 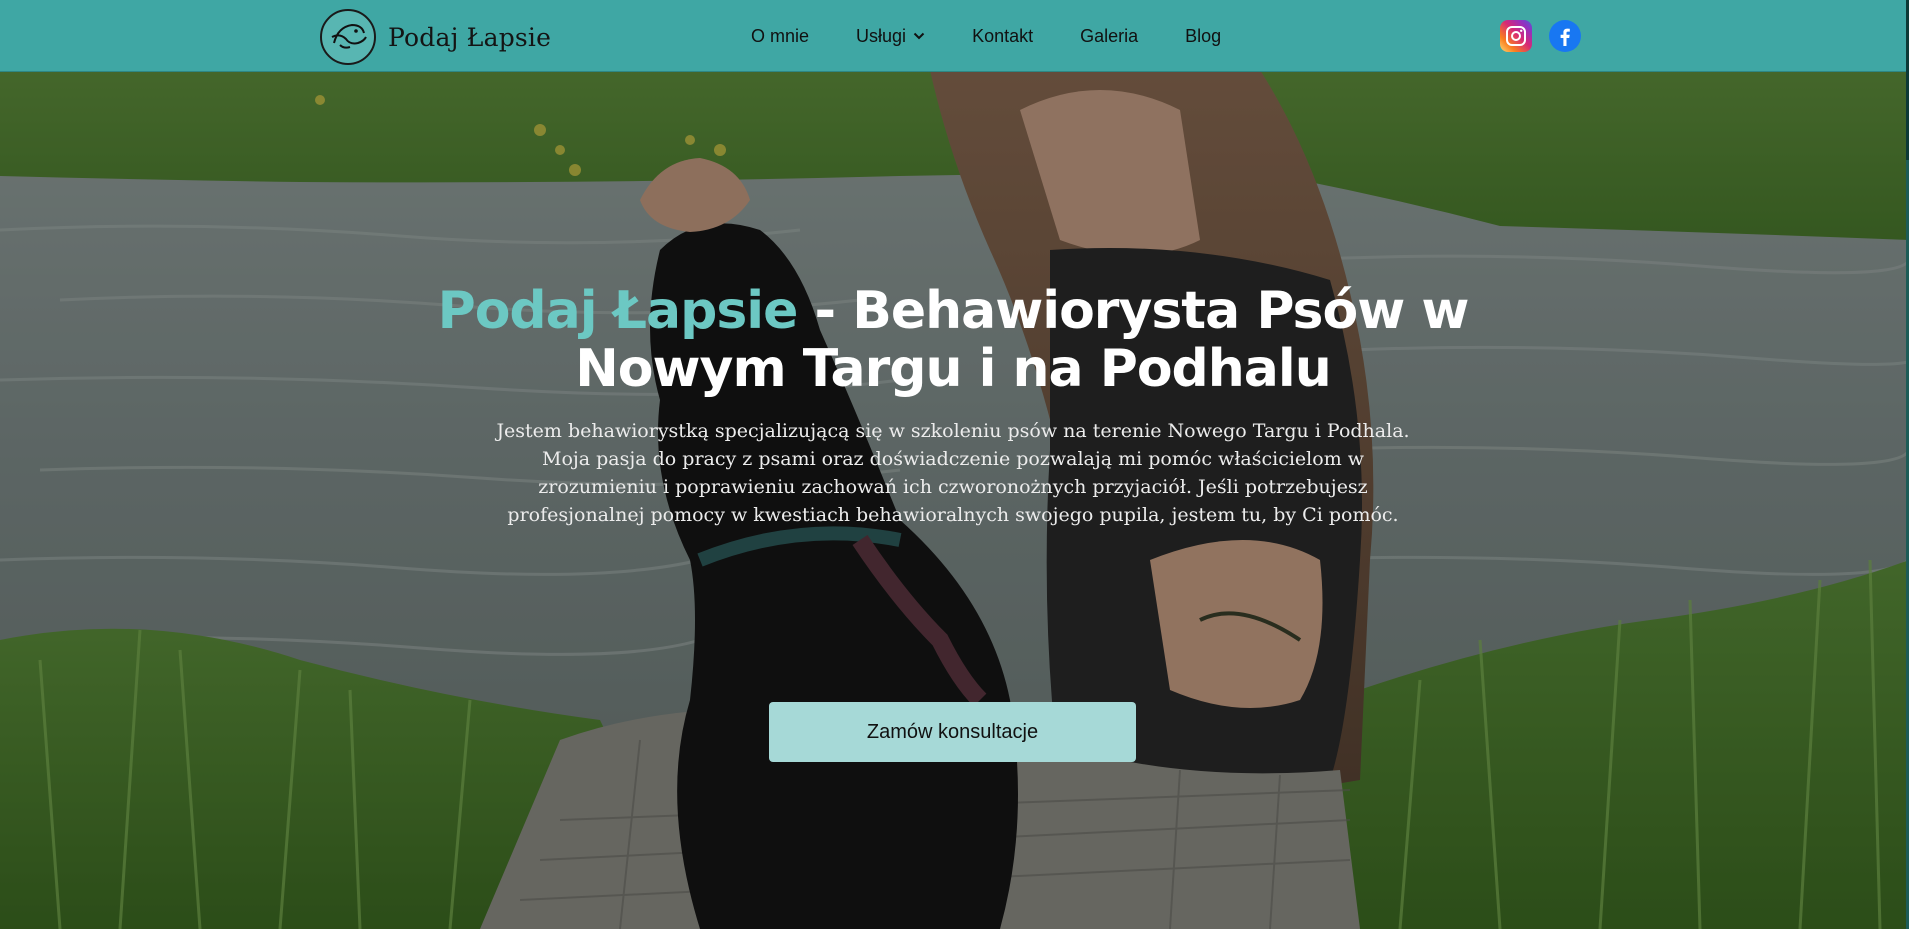 I want to click on brand-home-link: Podaj Łapsie, so click(x=436, y=37).